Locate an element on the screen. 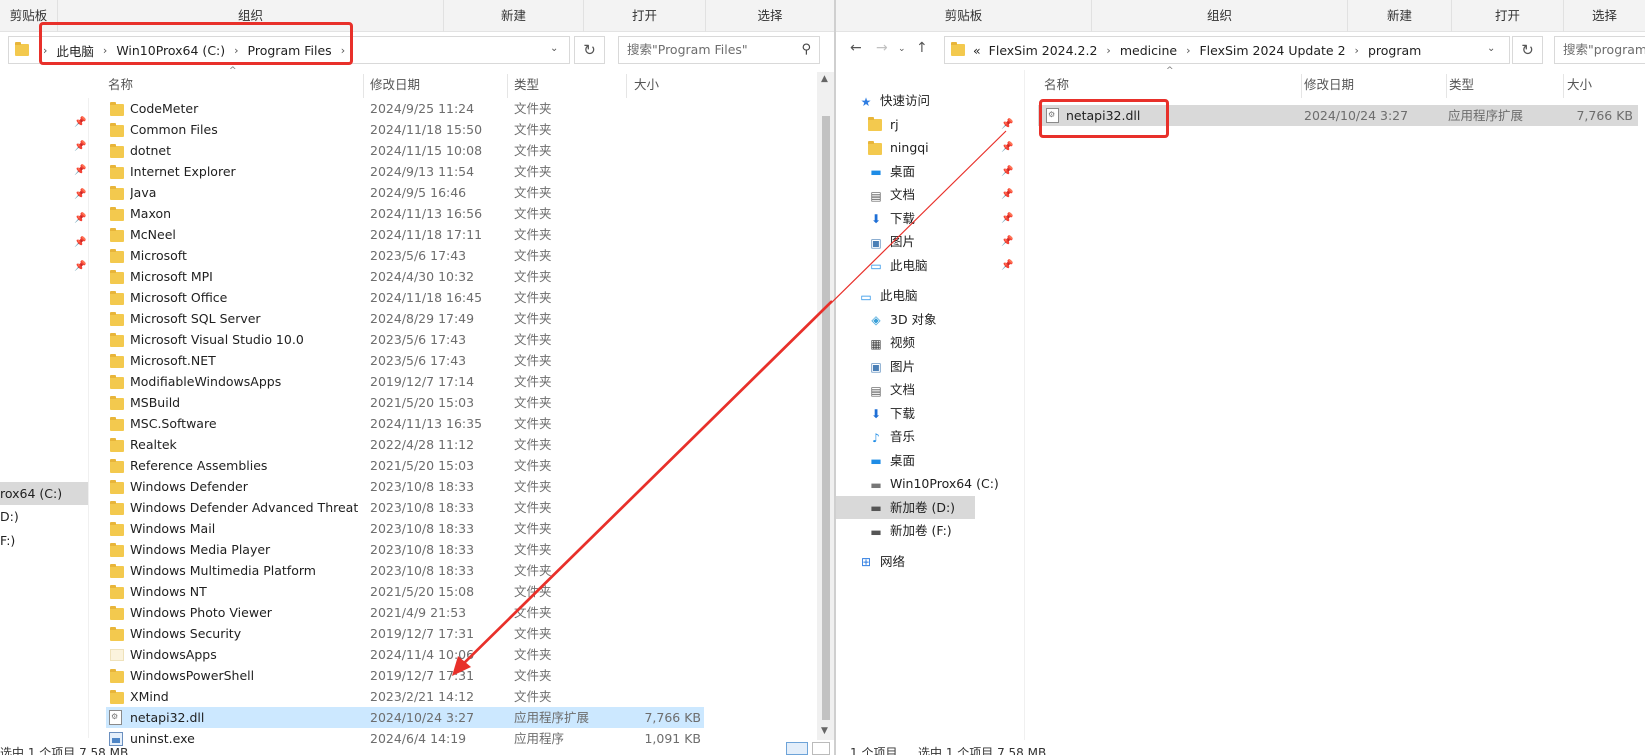  forward-arrow-icon: → is located at coordinates (882, 48).